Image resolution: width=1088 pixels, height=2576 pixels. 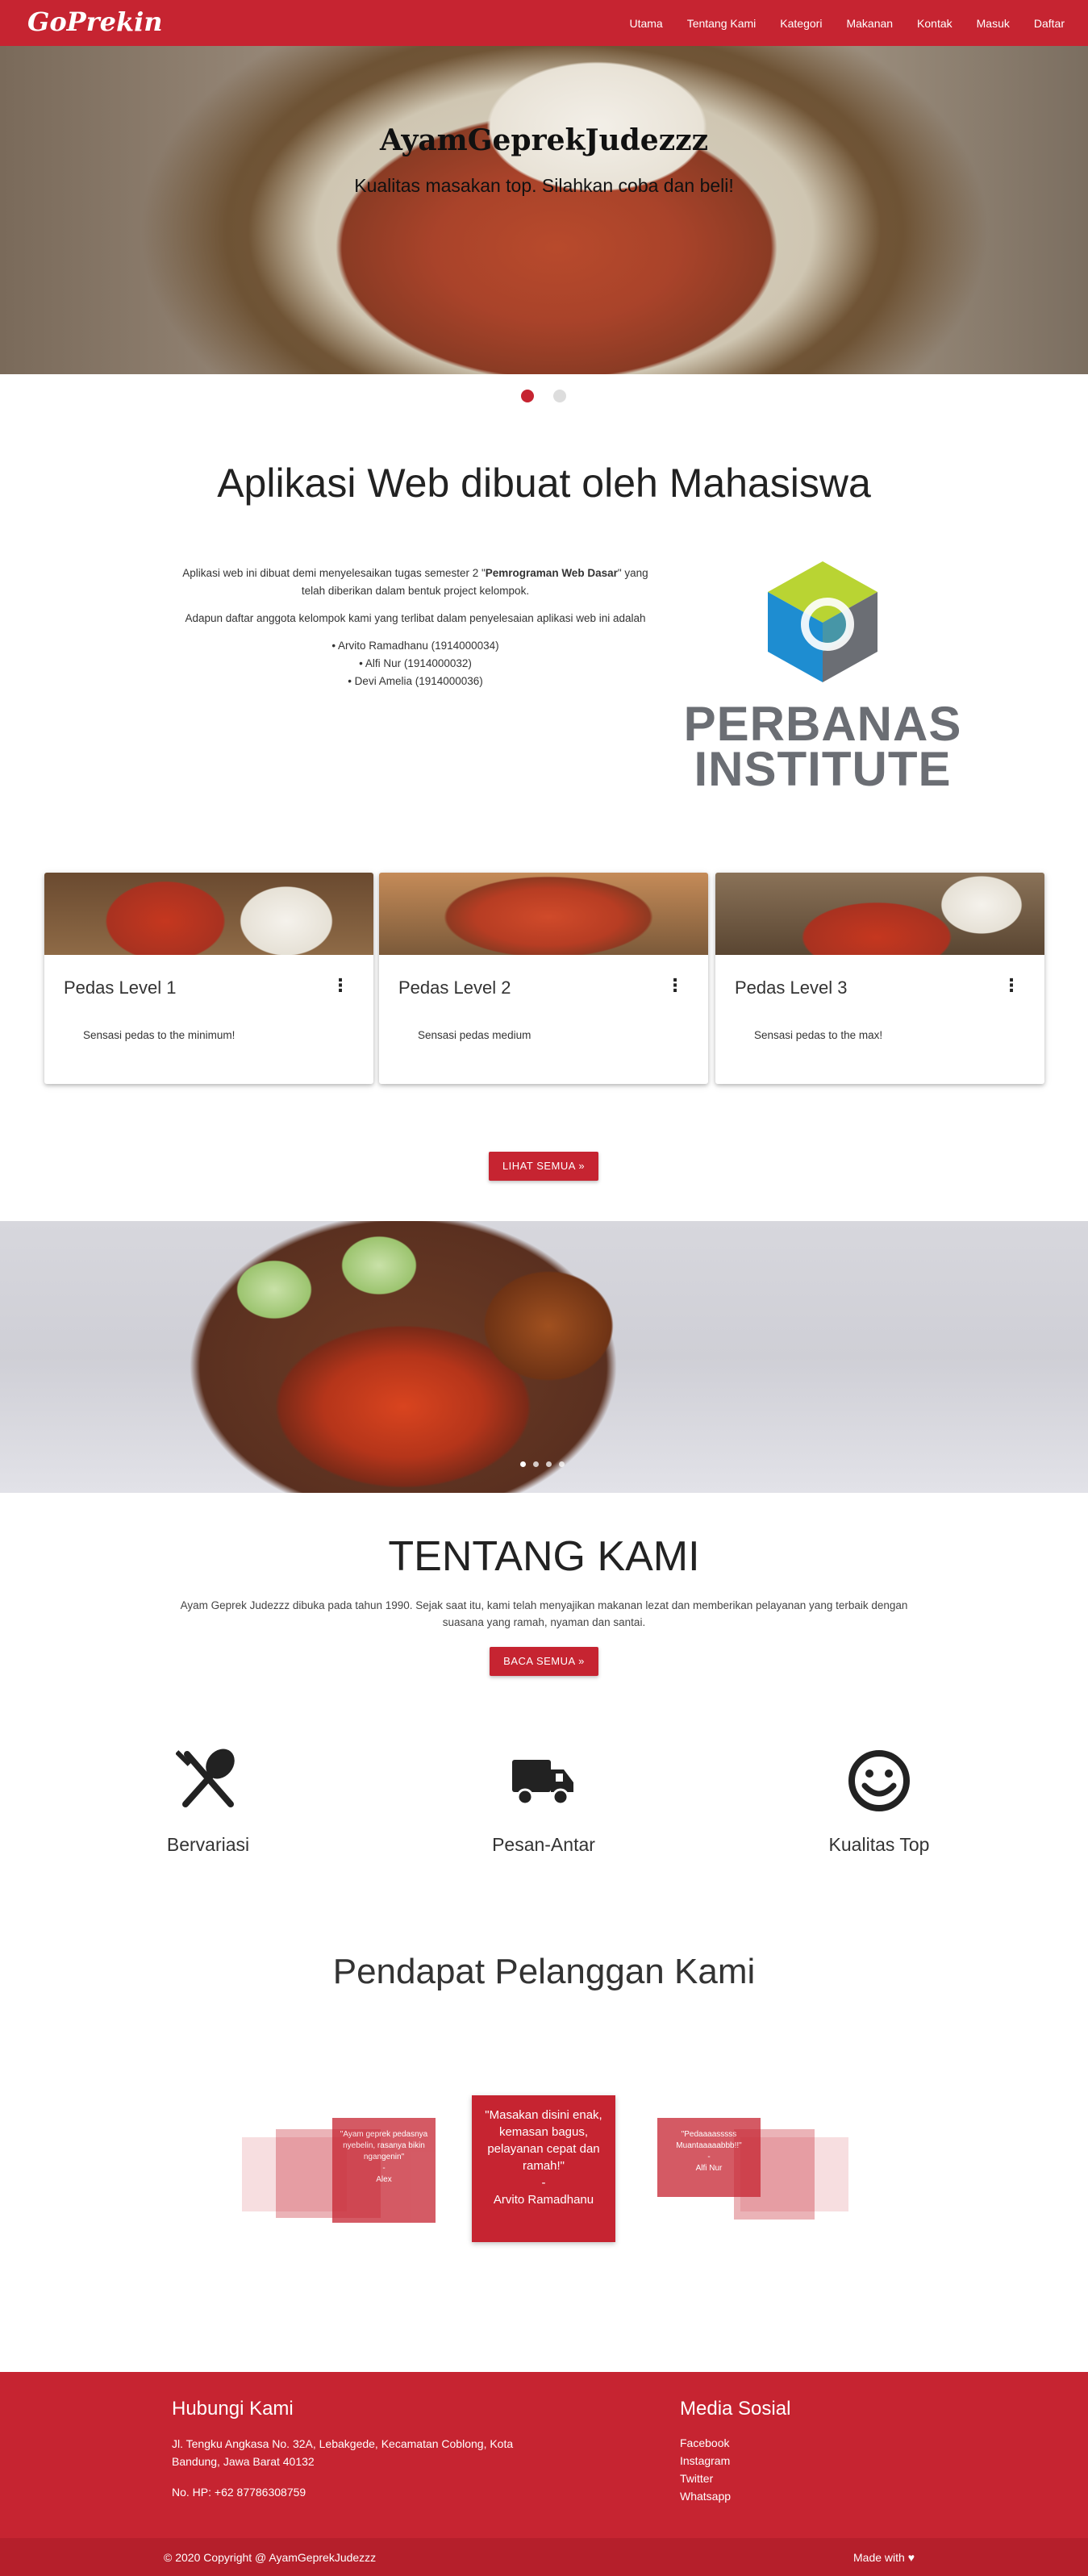 I want to click on food-slider, so click(x=544, y=1357).